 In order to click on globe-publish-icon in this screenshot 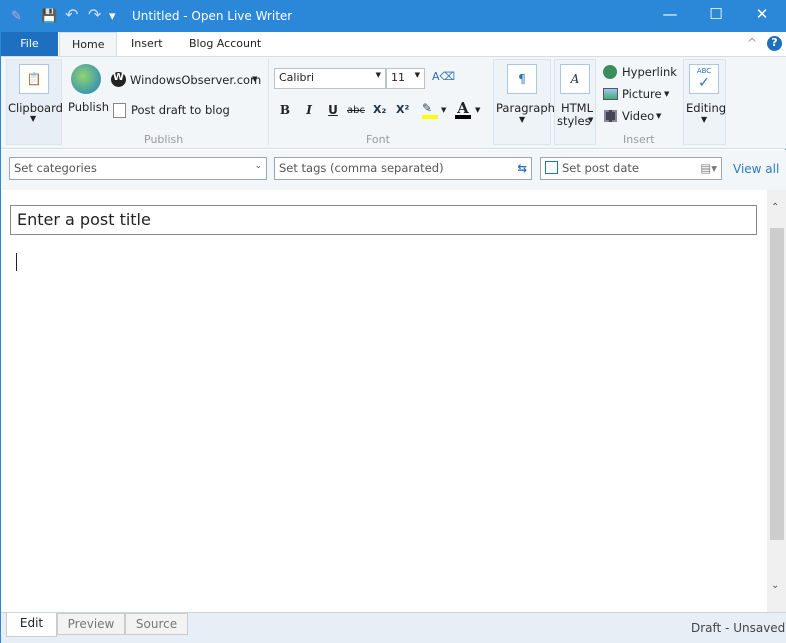, I will do `click(86, 79)`.